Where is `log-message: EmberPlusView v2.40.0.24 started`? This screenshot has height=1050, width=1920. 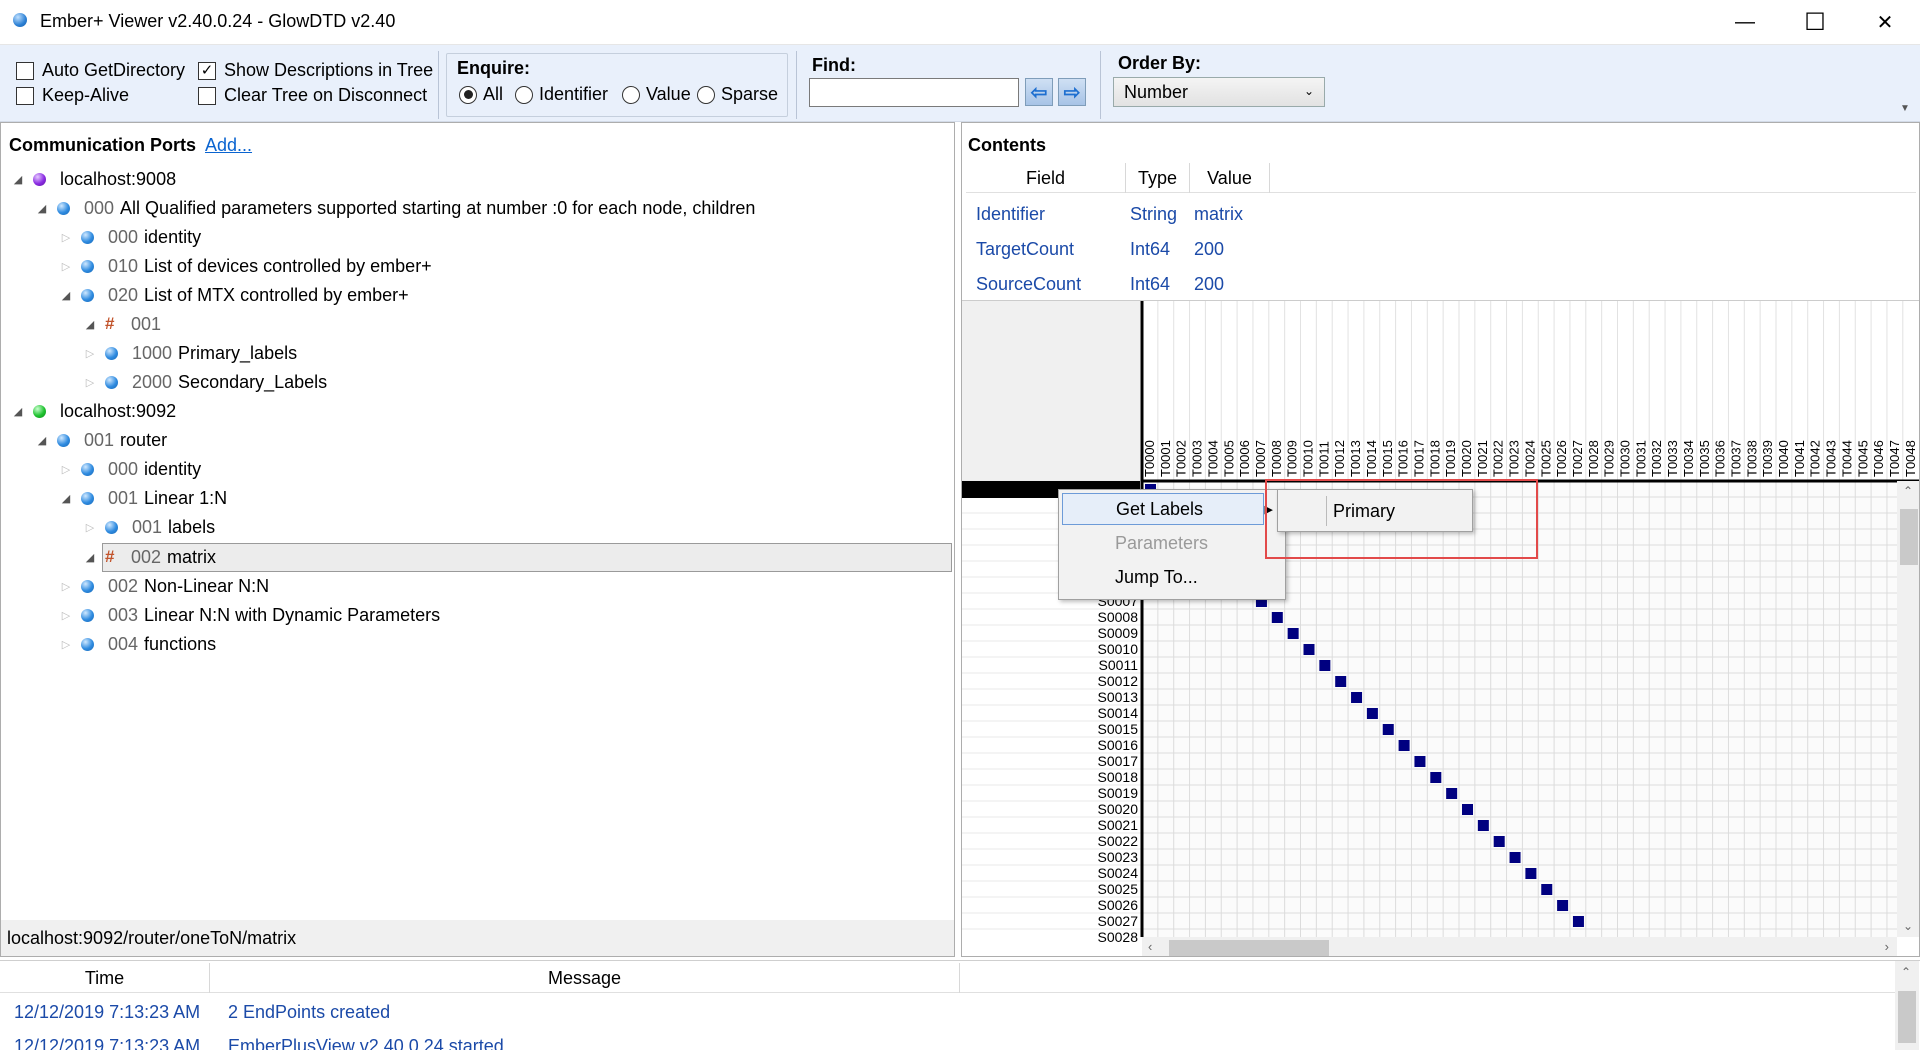 log-message: EmberPlusView v2.40.0.24 started is located at coordinates (366, 1043).